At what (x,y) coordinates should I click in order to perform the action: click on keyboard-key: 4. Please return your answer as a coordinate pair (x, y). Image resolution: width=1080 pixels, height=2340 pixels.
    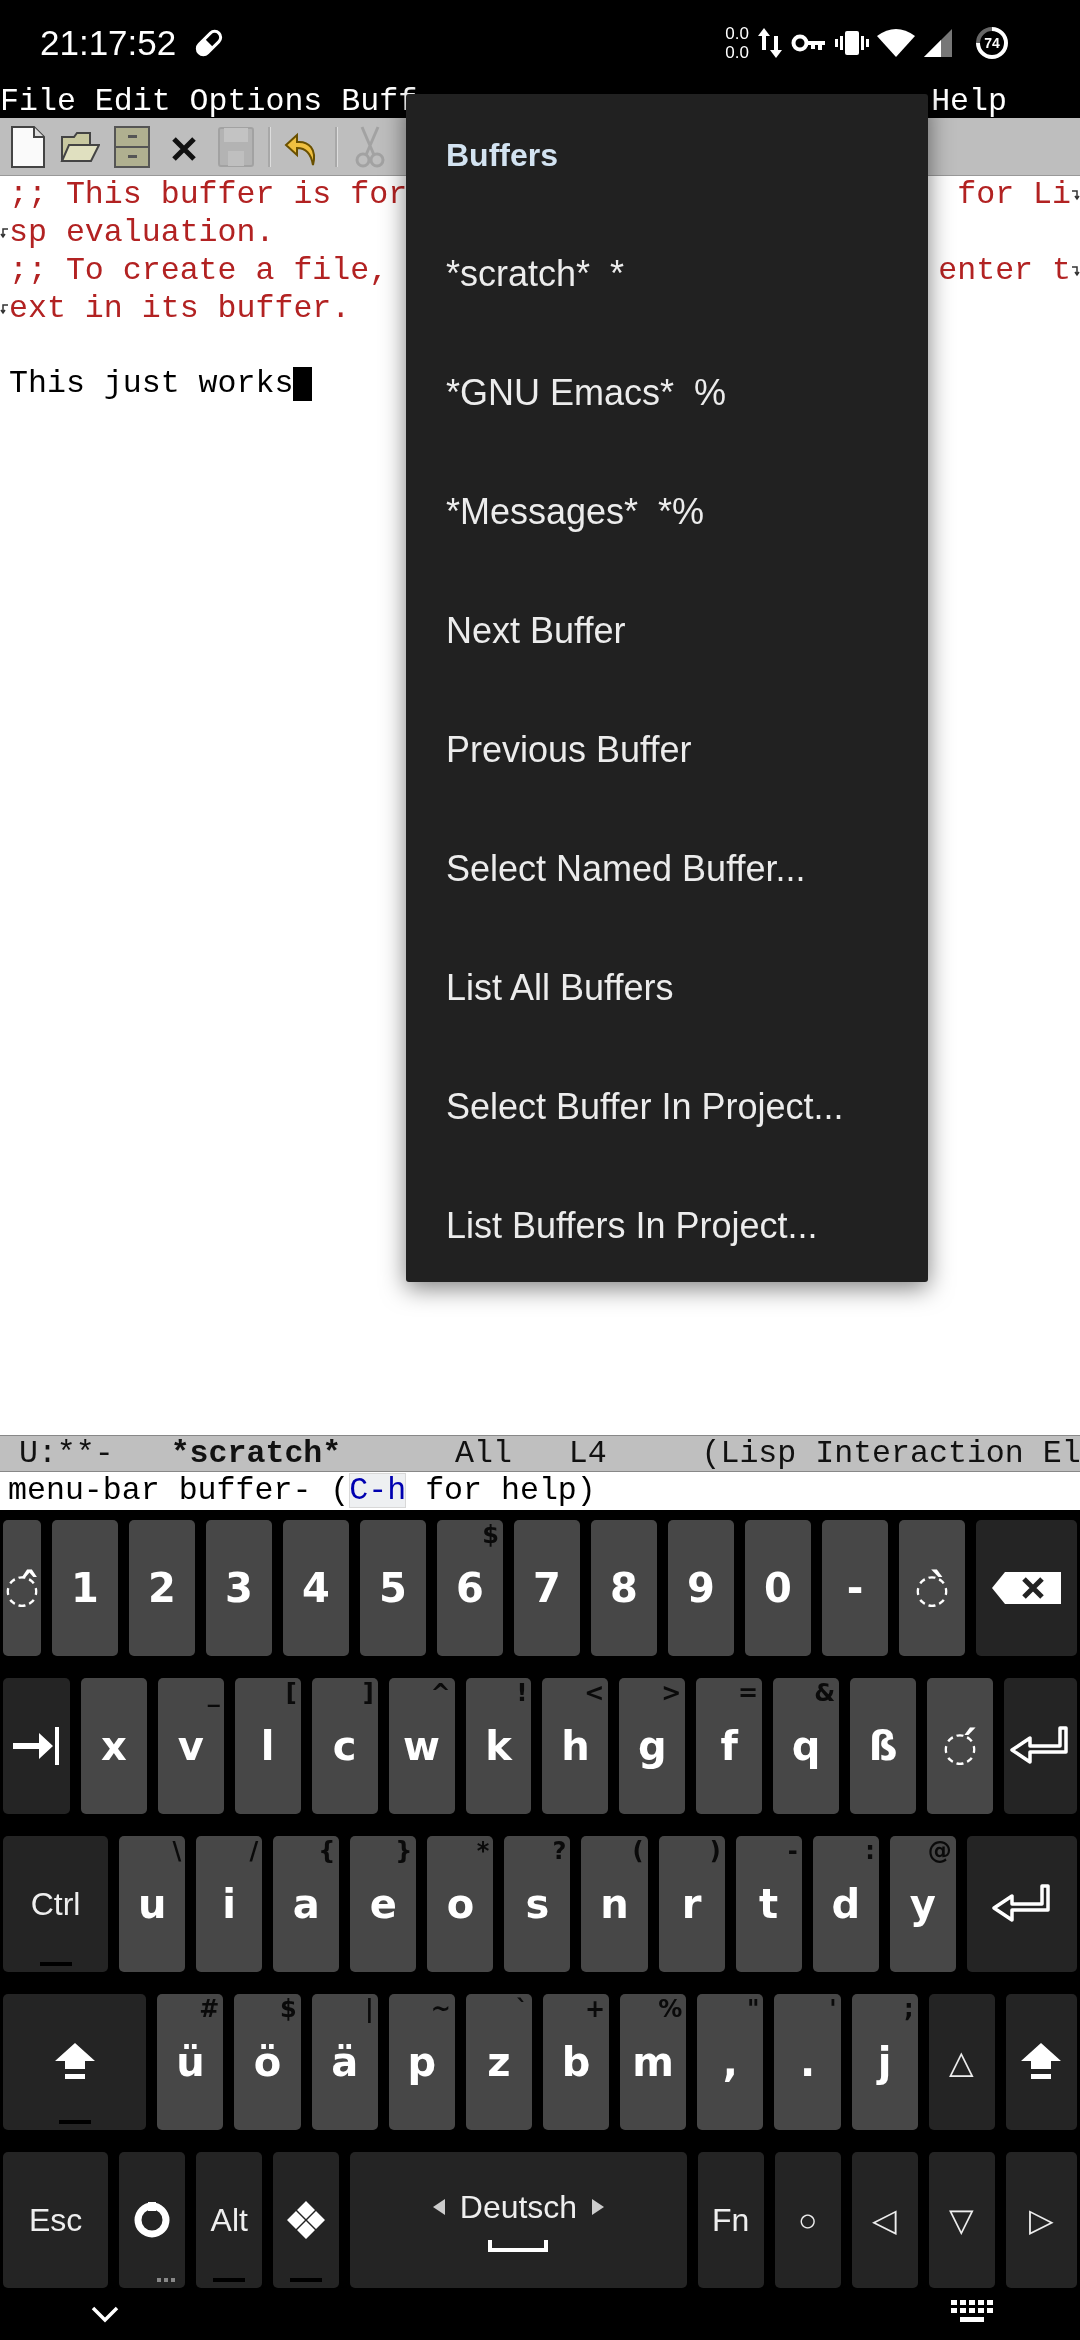
    Looking at the image, I should click on (316, 1588).